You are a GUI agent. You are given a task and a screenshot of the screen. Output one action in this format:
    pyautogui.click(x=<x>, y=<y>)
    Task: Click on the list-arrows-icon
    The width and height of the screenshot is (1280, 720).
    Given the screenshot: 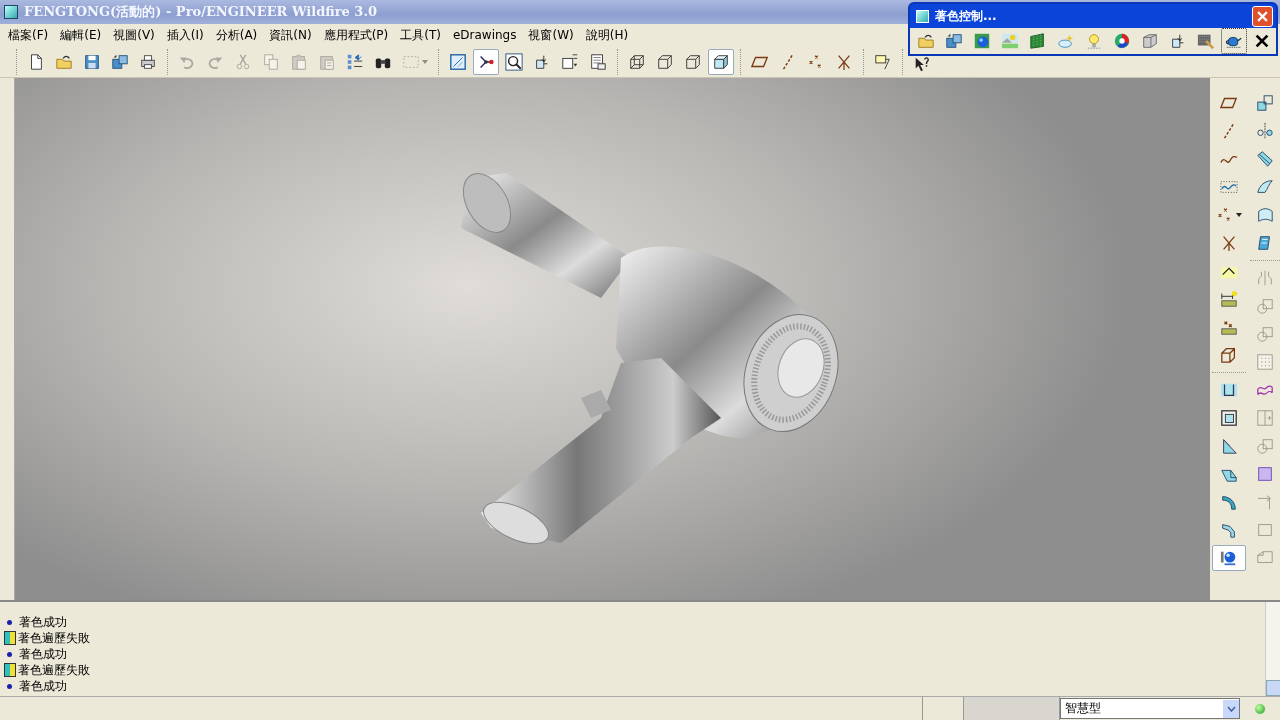 What is the action you would take?
    pyautogui.click(x=355, y=61)
    